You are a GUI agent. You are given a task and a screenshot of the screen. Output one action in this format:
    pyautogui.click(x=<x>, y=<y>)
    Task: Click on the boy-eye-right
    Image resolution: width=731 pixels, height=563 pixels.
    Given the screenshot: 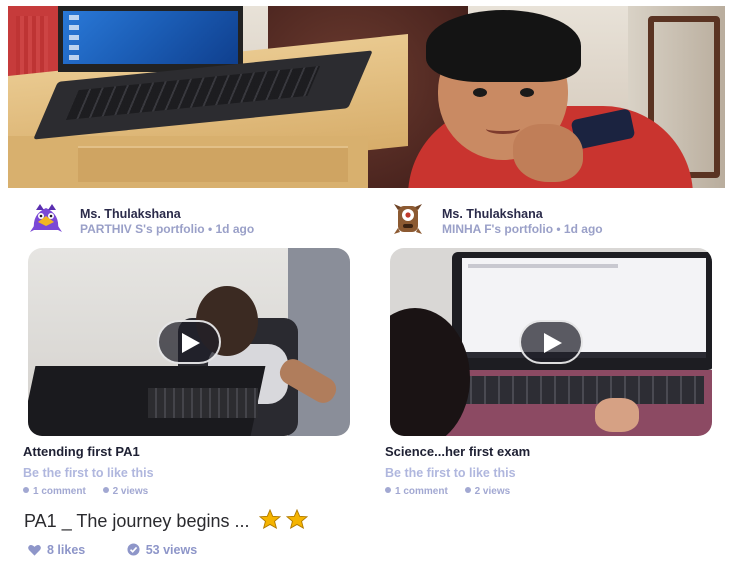 What is the action you would take?
    pyautogui.click(x=527, y=92)
    